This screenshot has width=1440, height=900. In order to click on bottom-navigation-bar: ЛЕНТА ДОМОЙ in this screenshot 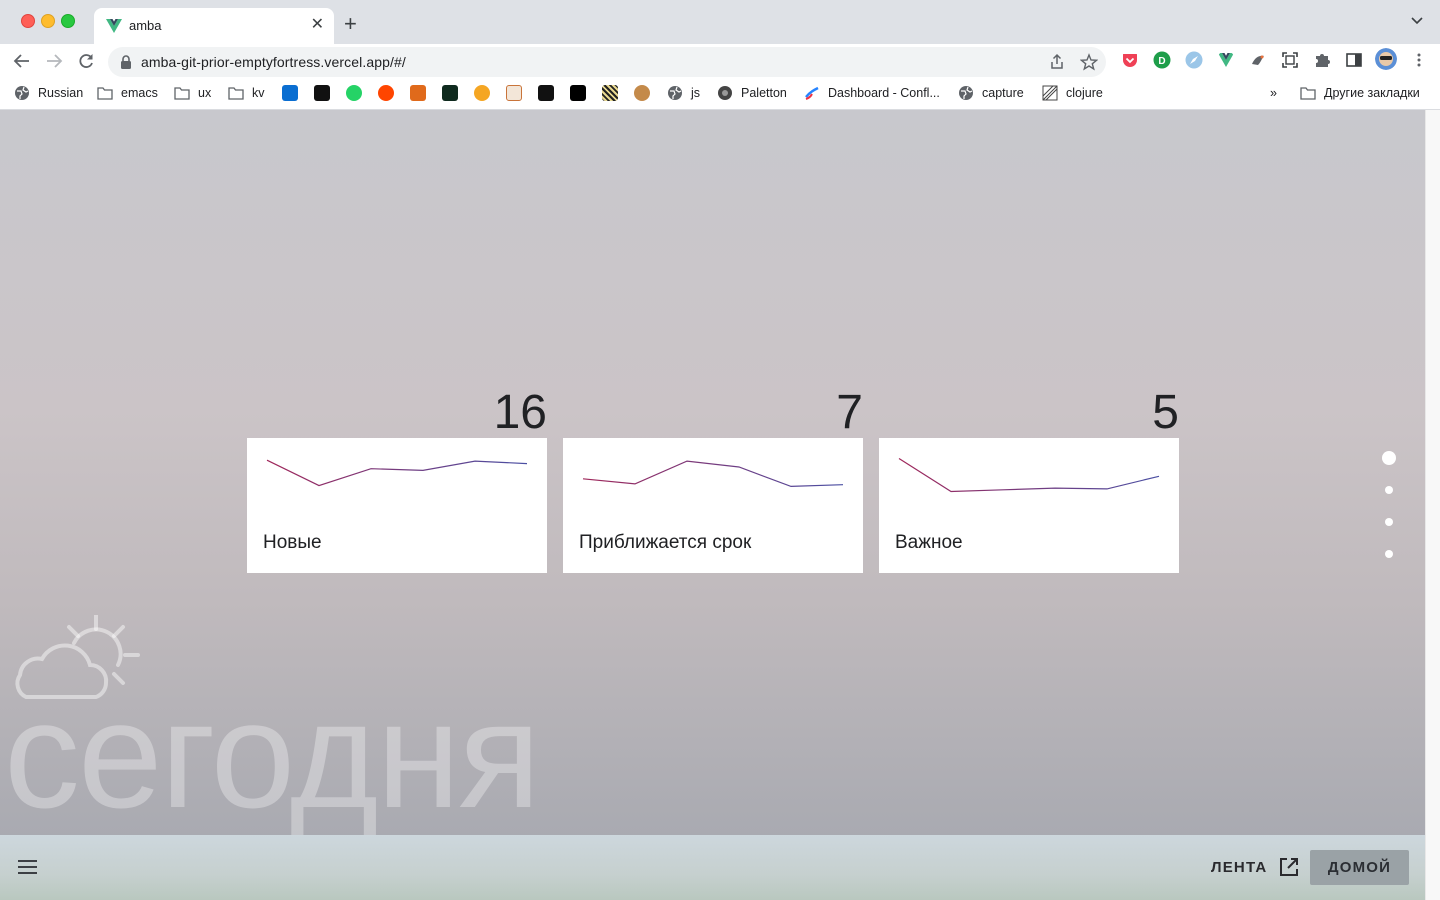, I will do `click(712, 867)`.